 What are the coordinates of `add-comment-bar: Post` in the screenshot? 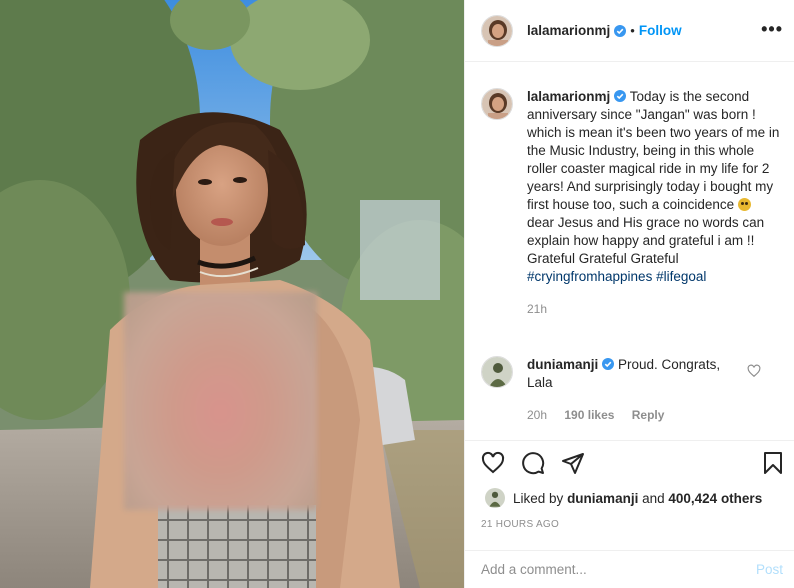 It's located at (629, 569).